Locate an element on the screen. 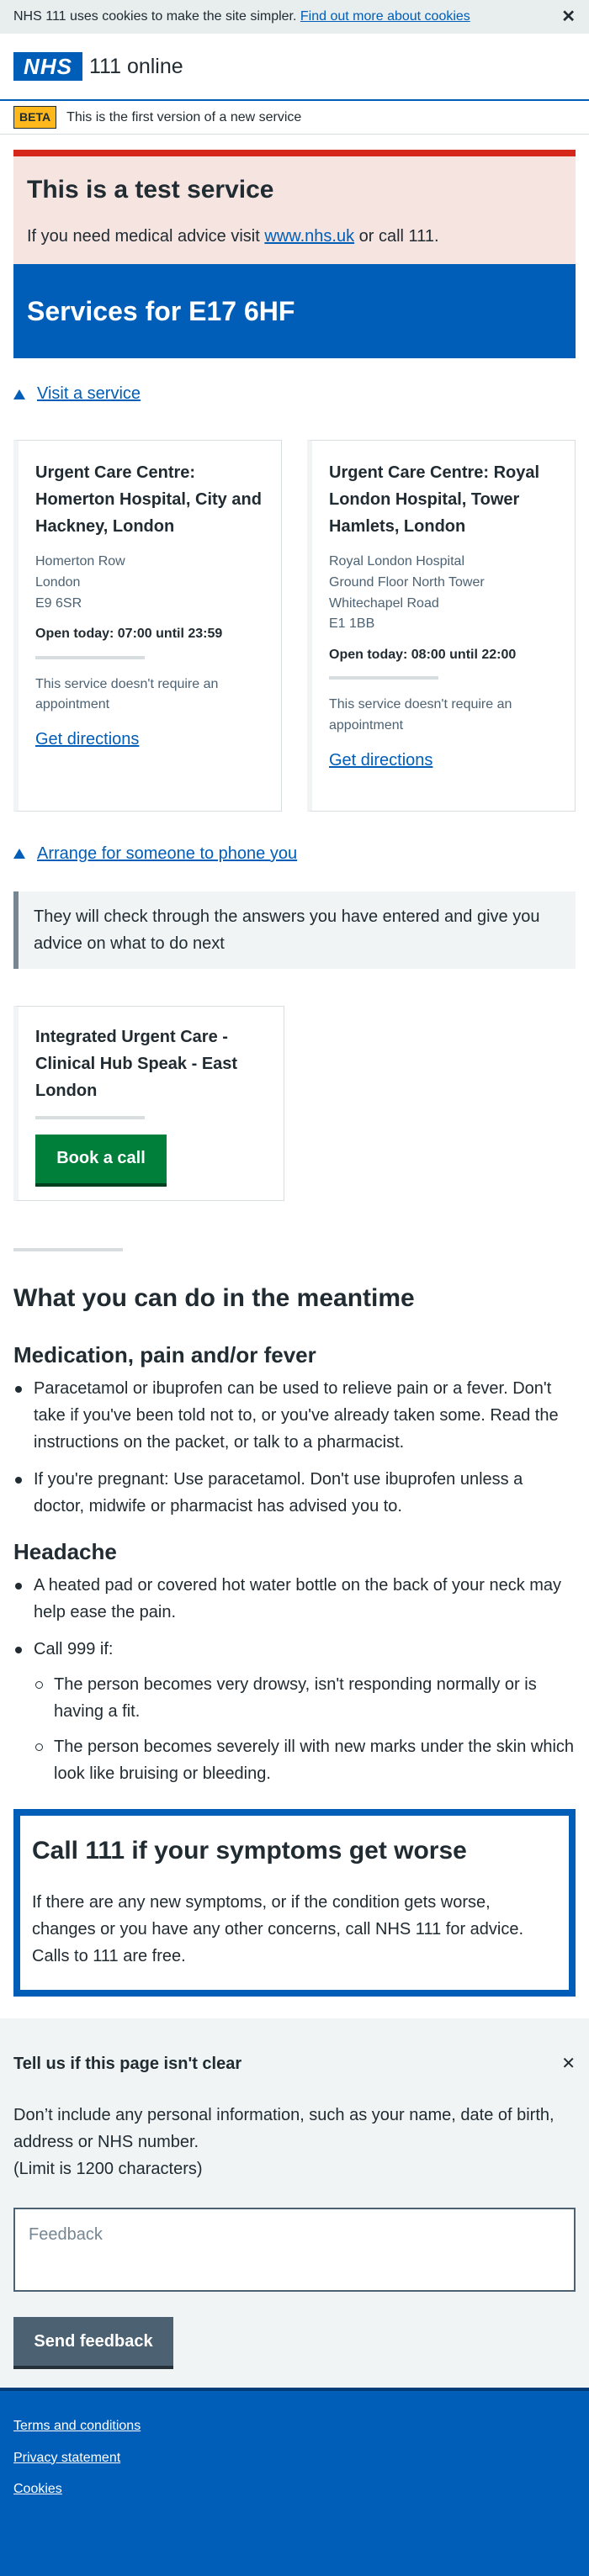 The width and height of the screenshot is (589, 2576). phone-section: Arrange for someone to phone you is located at coordinates (294, 854).